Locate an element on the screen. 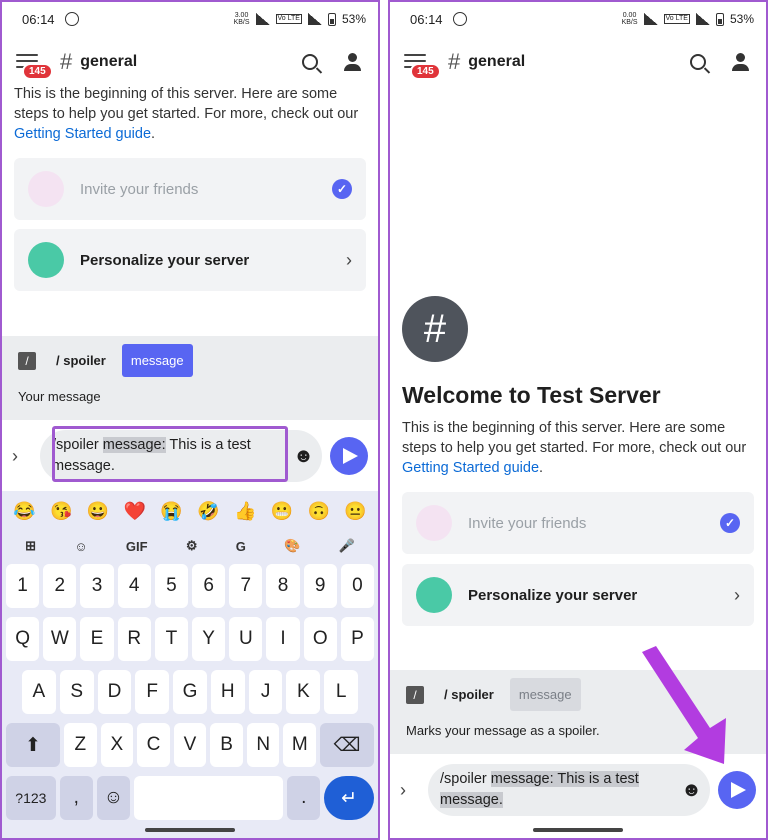 The width and height of the screenshot is (768, 840). letter-key-1: S is located at coordinates (76, 692).